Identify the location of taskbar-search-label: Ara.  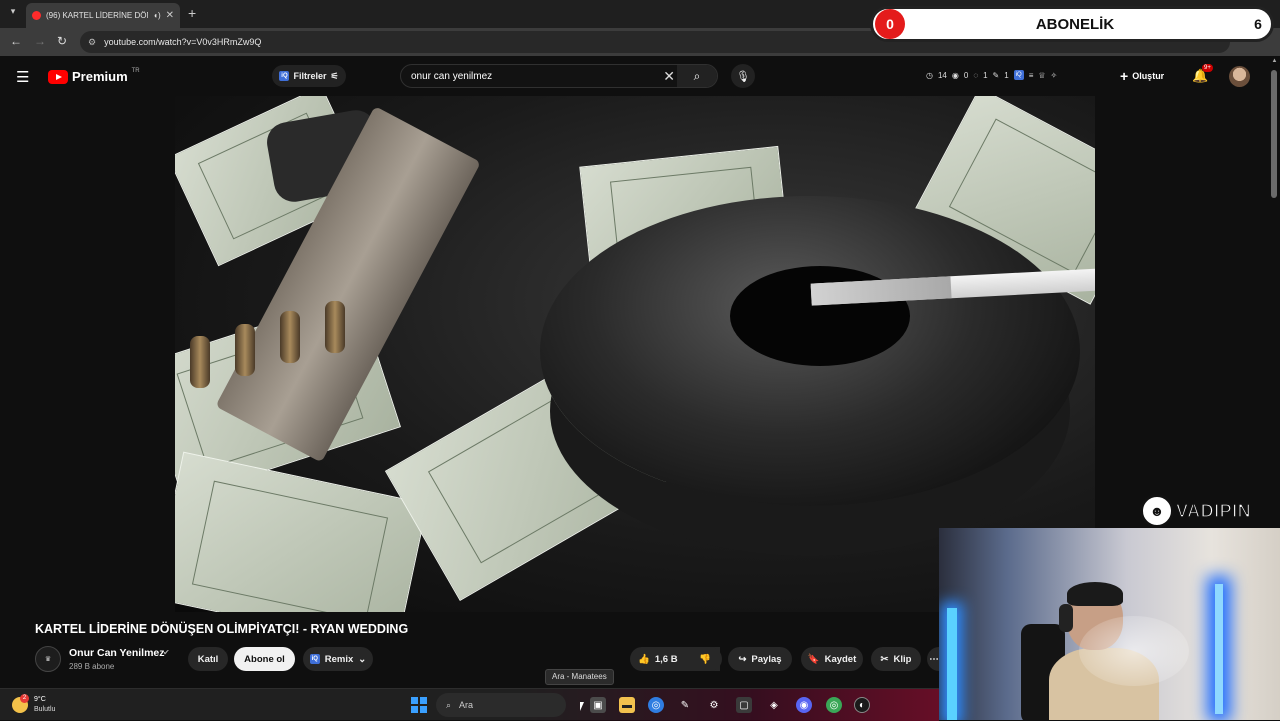
(466, 705).